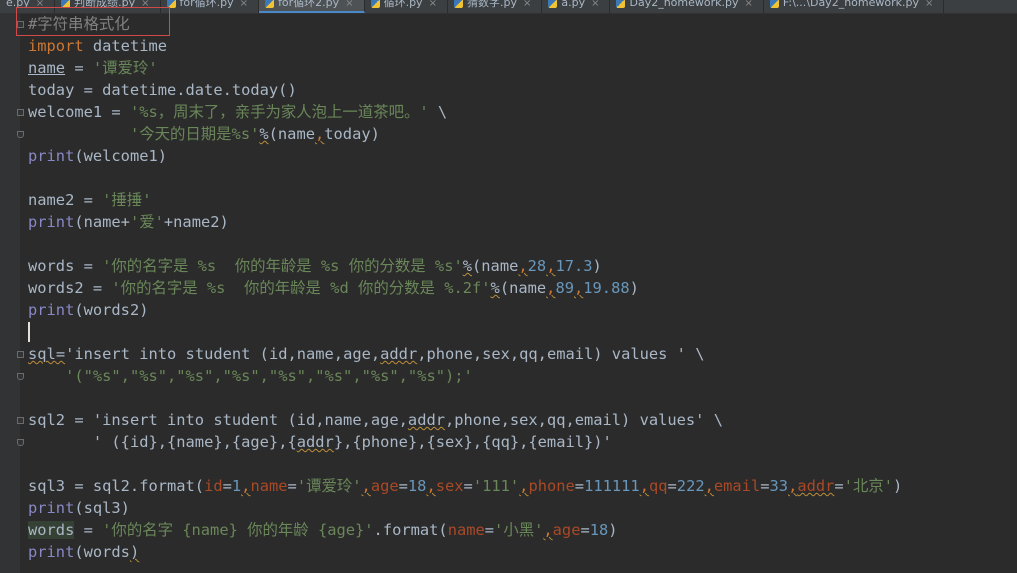 The image size is (1017, 573). What do you see at coordinates (213, 486) in the screenshot?
I see `code-token: id` at bounding box center [213, 486].